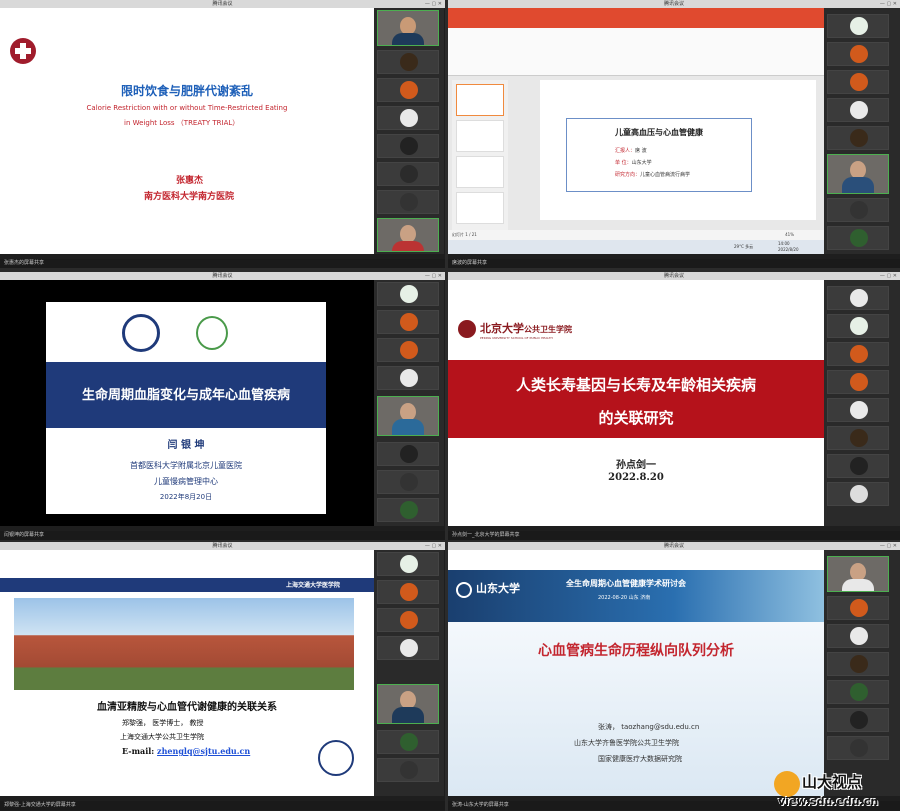  Describe the element at coordinates (636, 399) in the screenshot. I see `title-band: 人类长寿基因与长寿及年龄相关疾病 的关联研究` at that location.